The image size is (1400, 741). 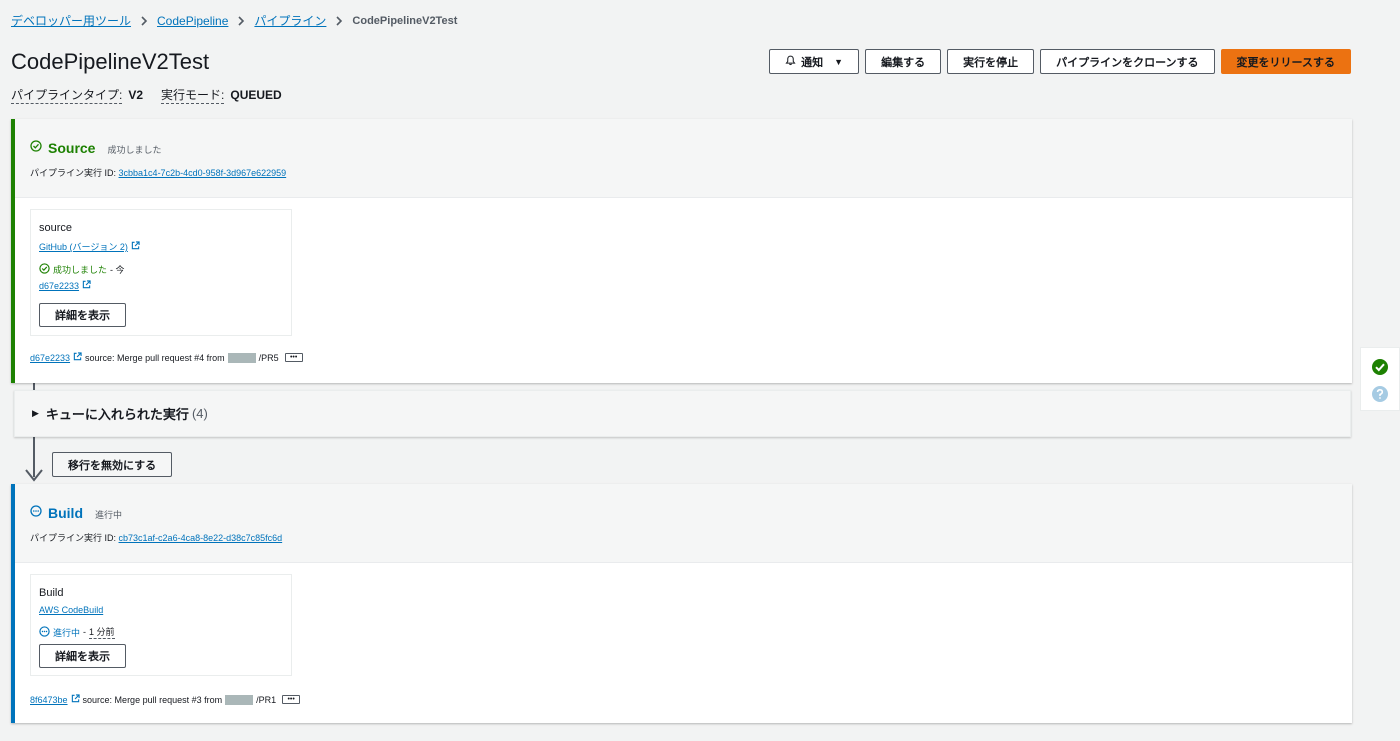 What do you see at coordinates (192, 21) in the screenshot?
I see `breadcrumb-codepipeline: CodePipeline` at bounding box center [192, 21].